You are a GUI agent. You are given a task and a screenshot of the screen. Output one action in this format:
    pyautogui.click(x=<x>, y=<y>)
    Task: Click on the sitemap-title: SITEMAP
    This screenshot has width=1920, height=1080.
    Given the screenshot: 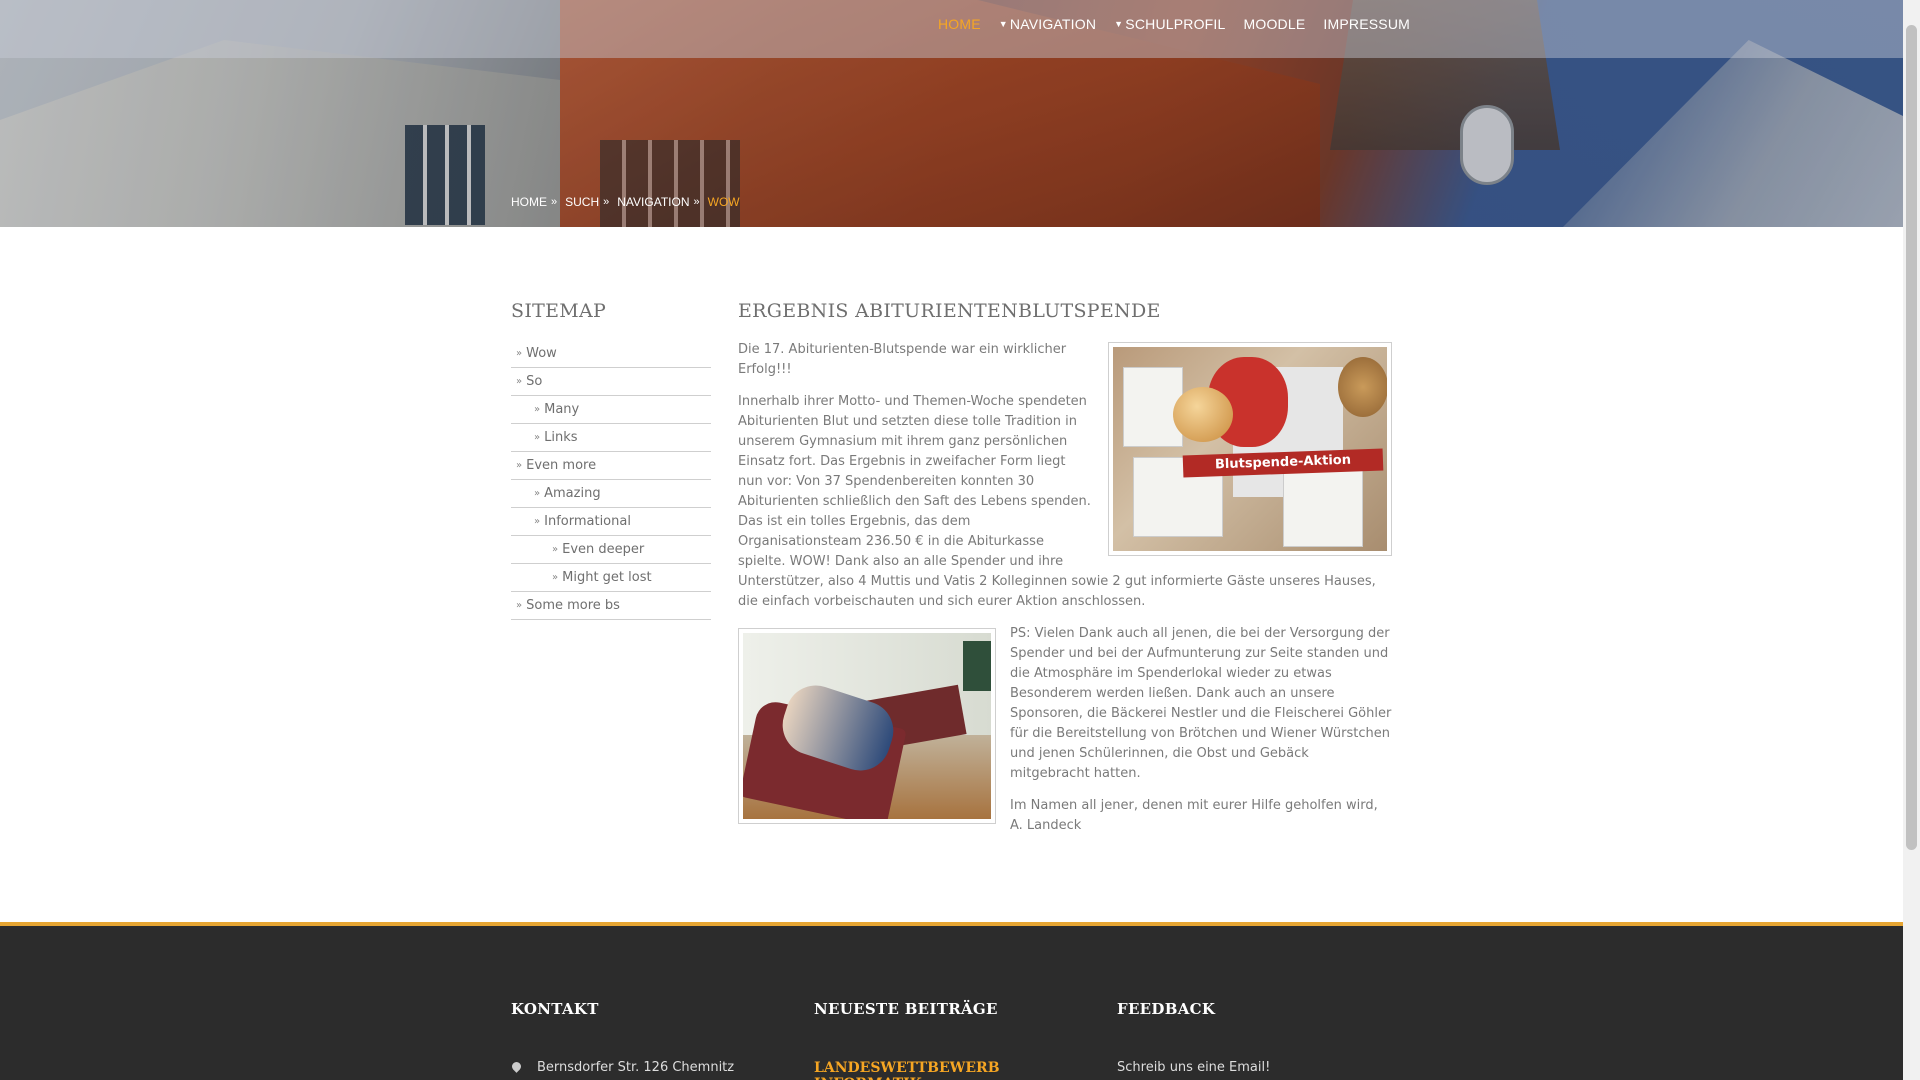 What is the action you would take?
    pyautogui.click(x=559, y=311)
    